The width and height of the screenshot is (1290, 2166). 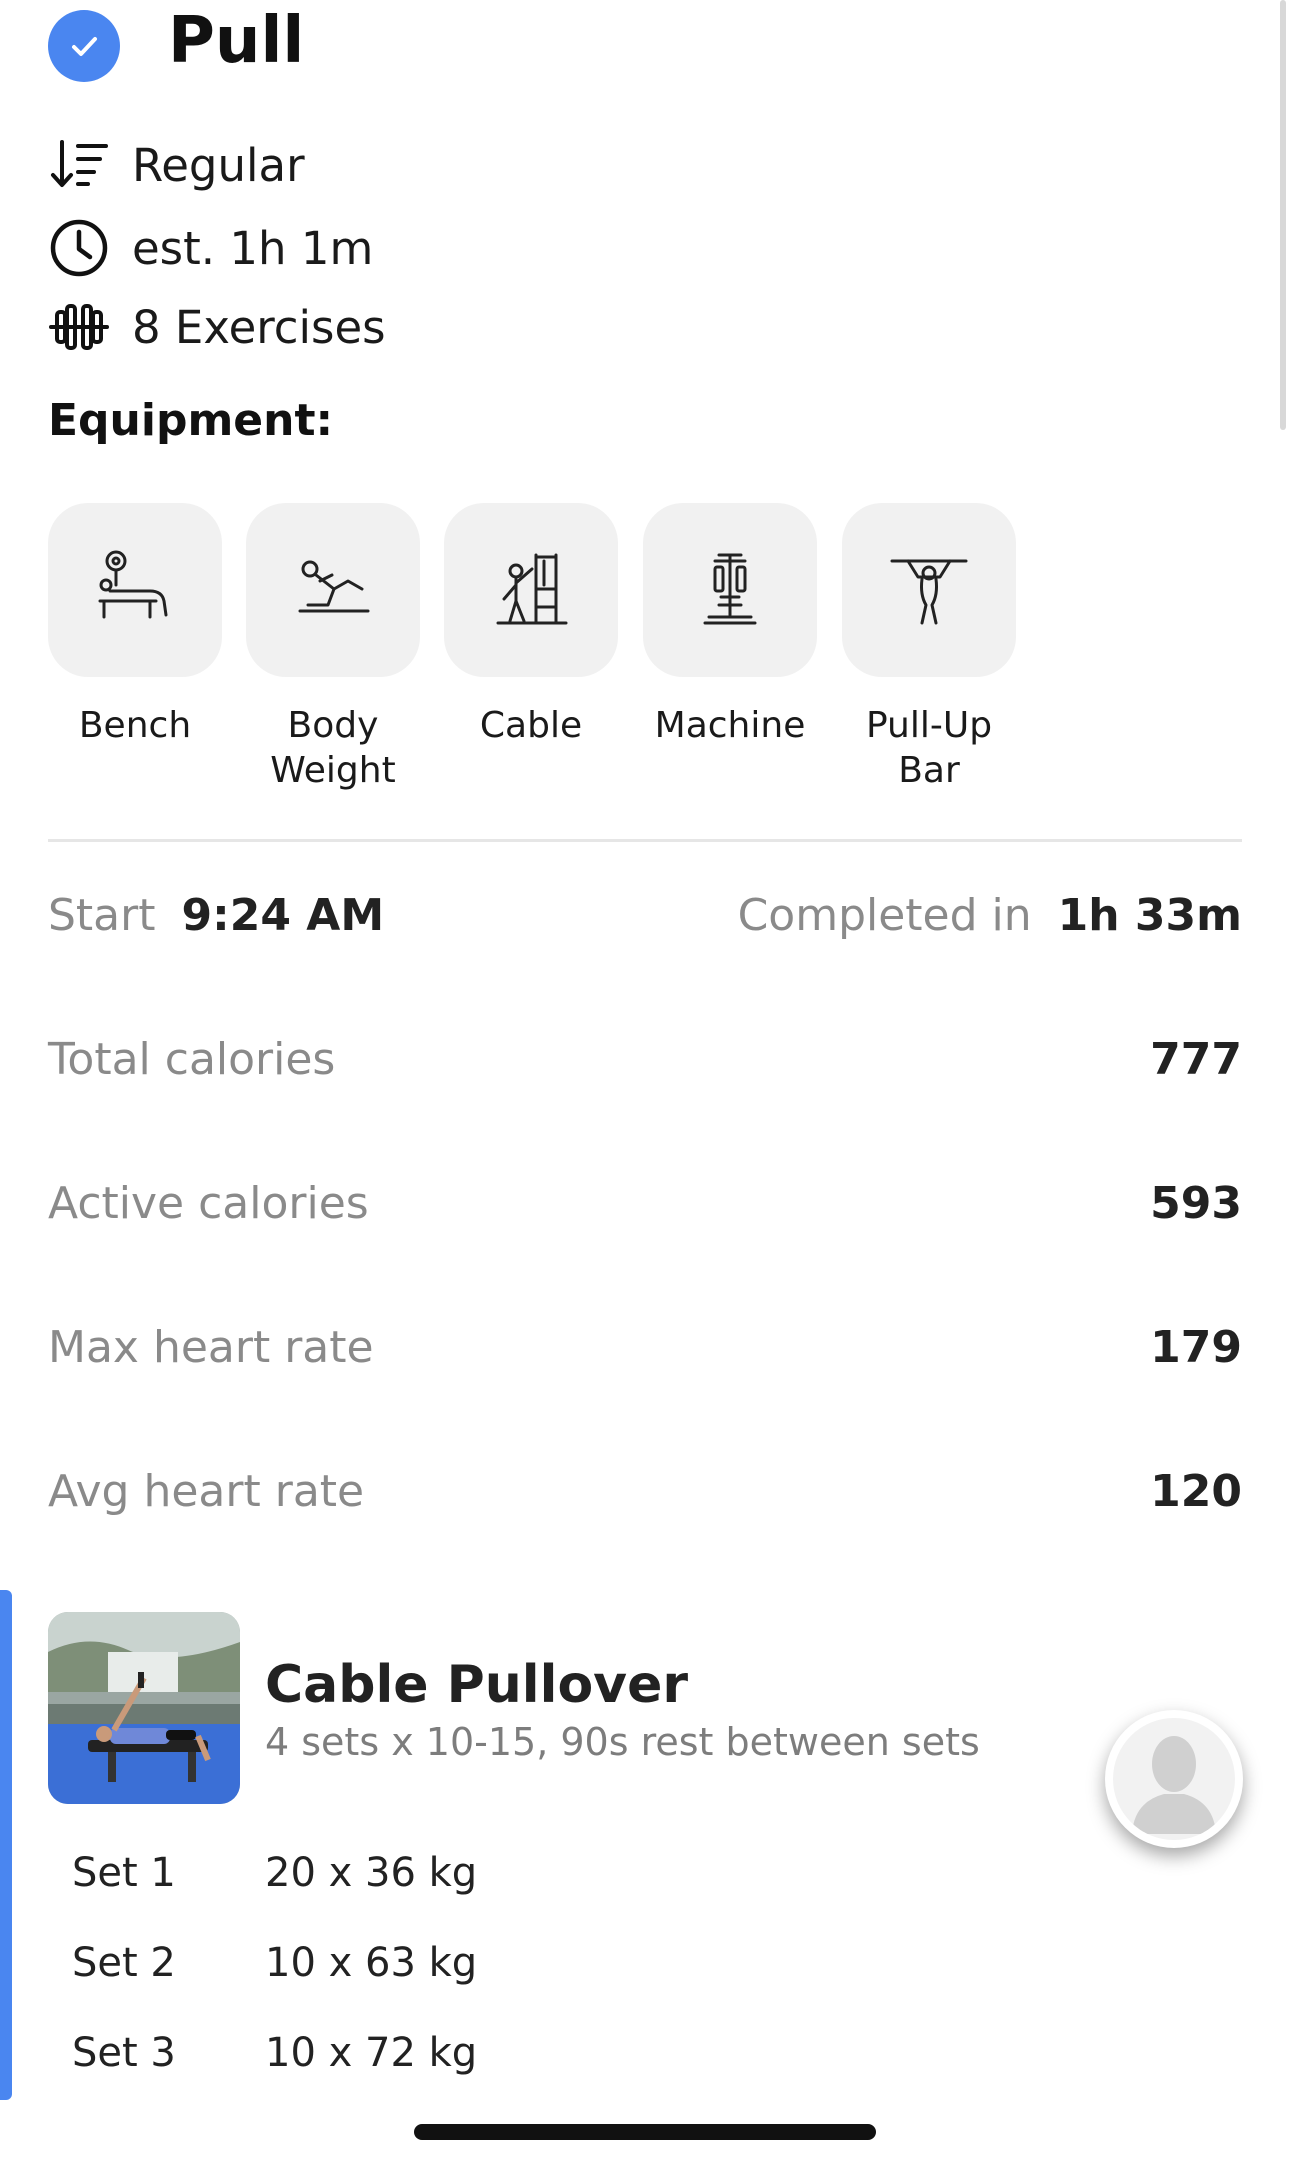 What do you see at coordinates (236, 41) in the screenshot?
I see `workout-title: Pull` at bounding box center [236, 41].